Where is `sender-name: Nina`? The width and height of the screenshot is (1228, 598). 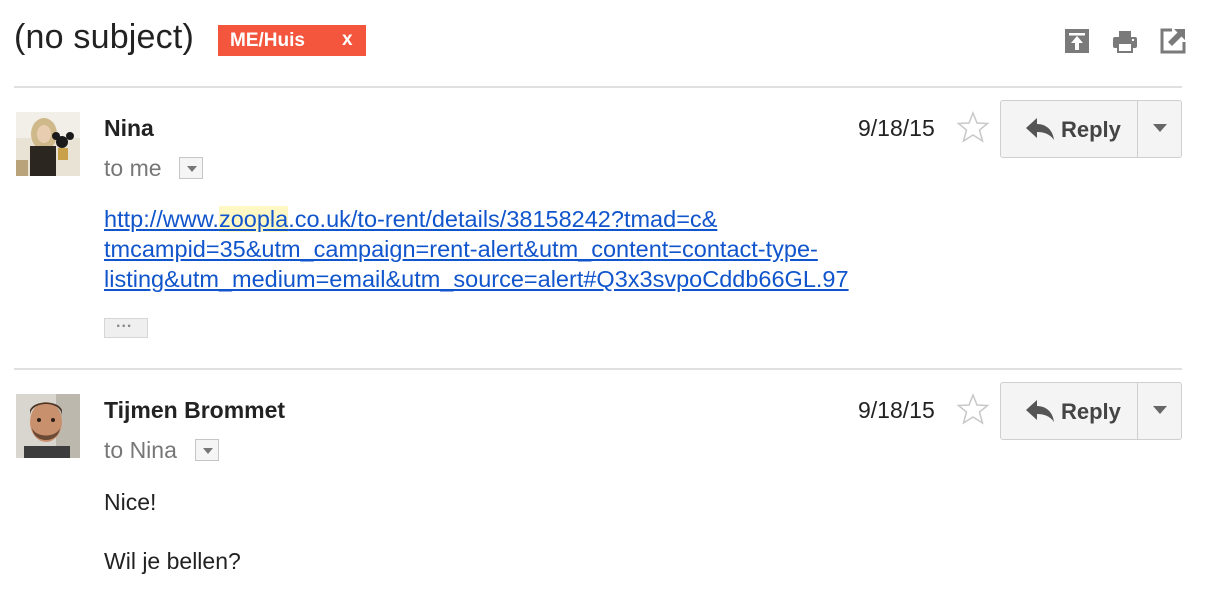
sender-name: Nina is located at coordinates (129, 128).